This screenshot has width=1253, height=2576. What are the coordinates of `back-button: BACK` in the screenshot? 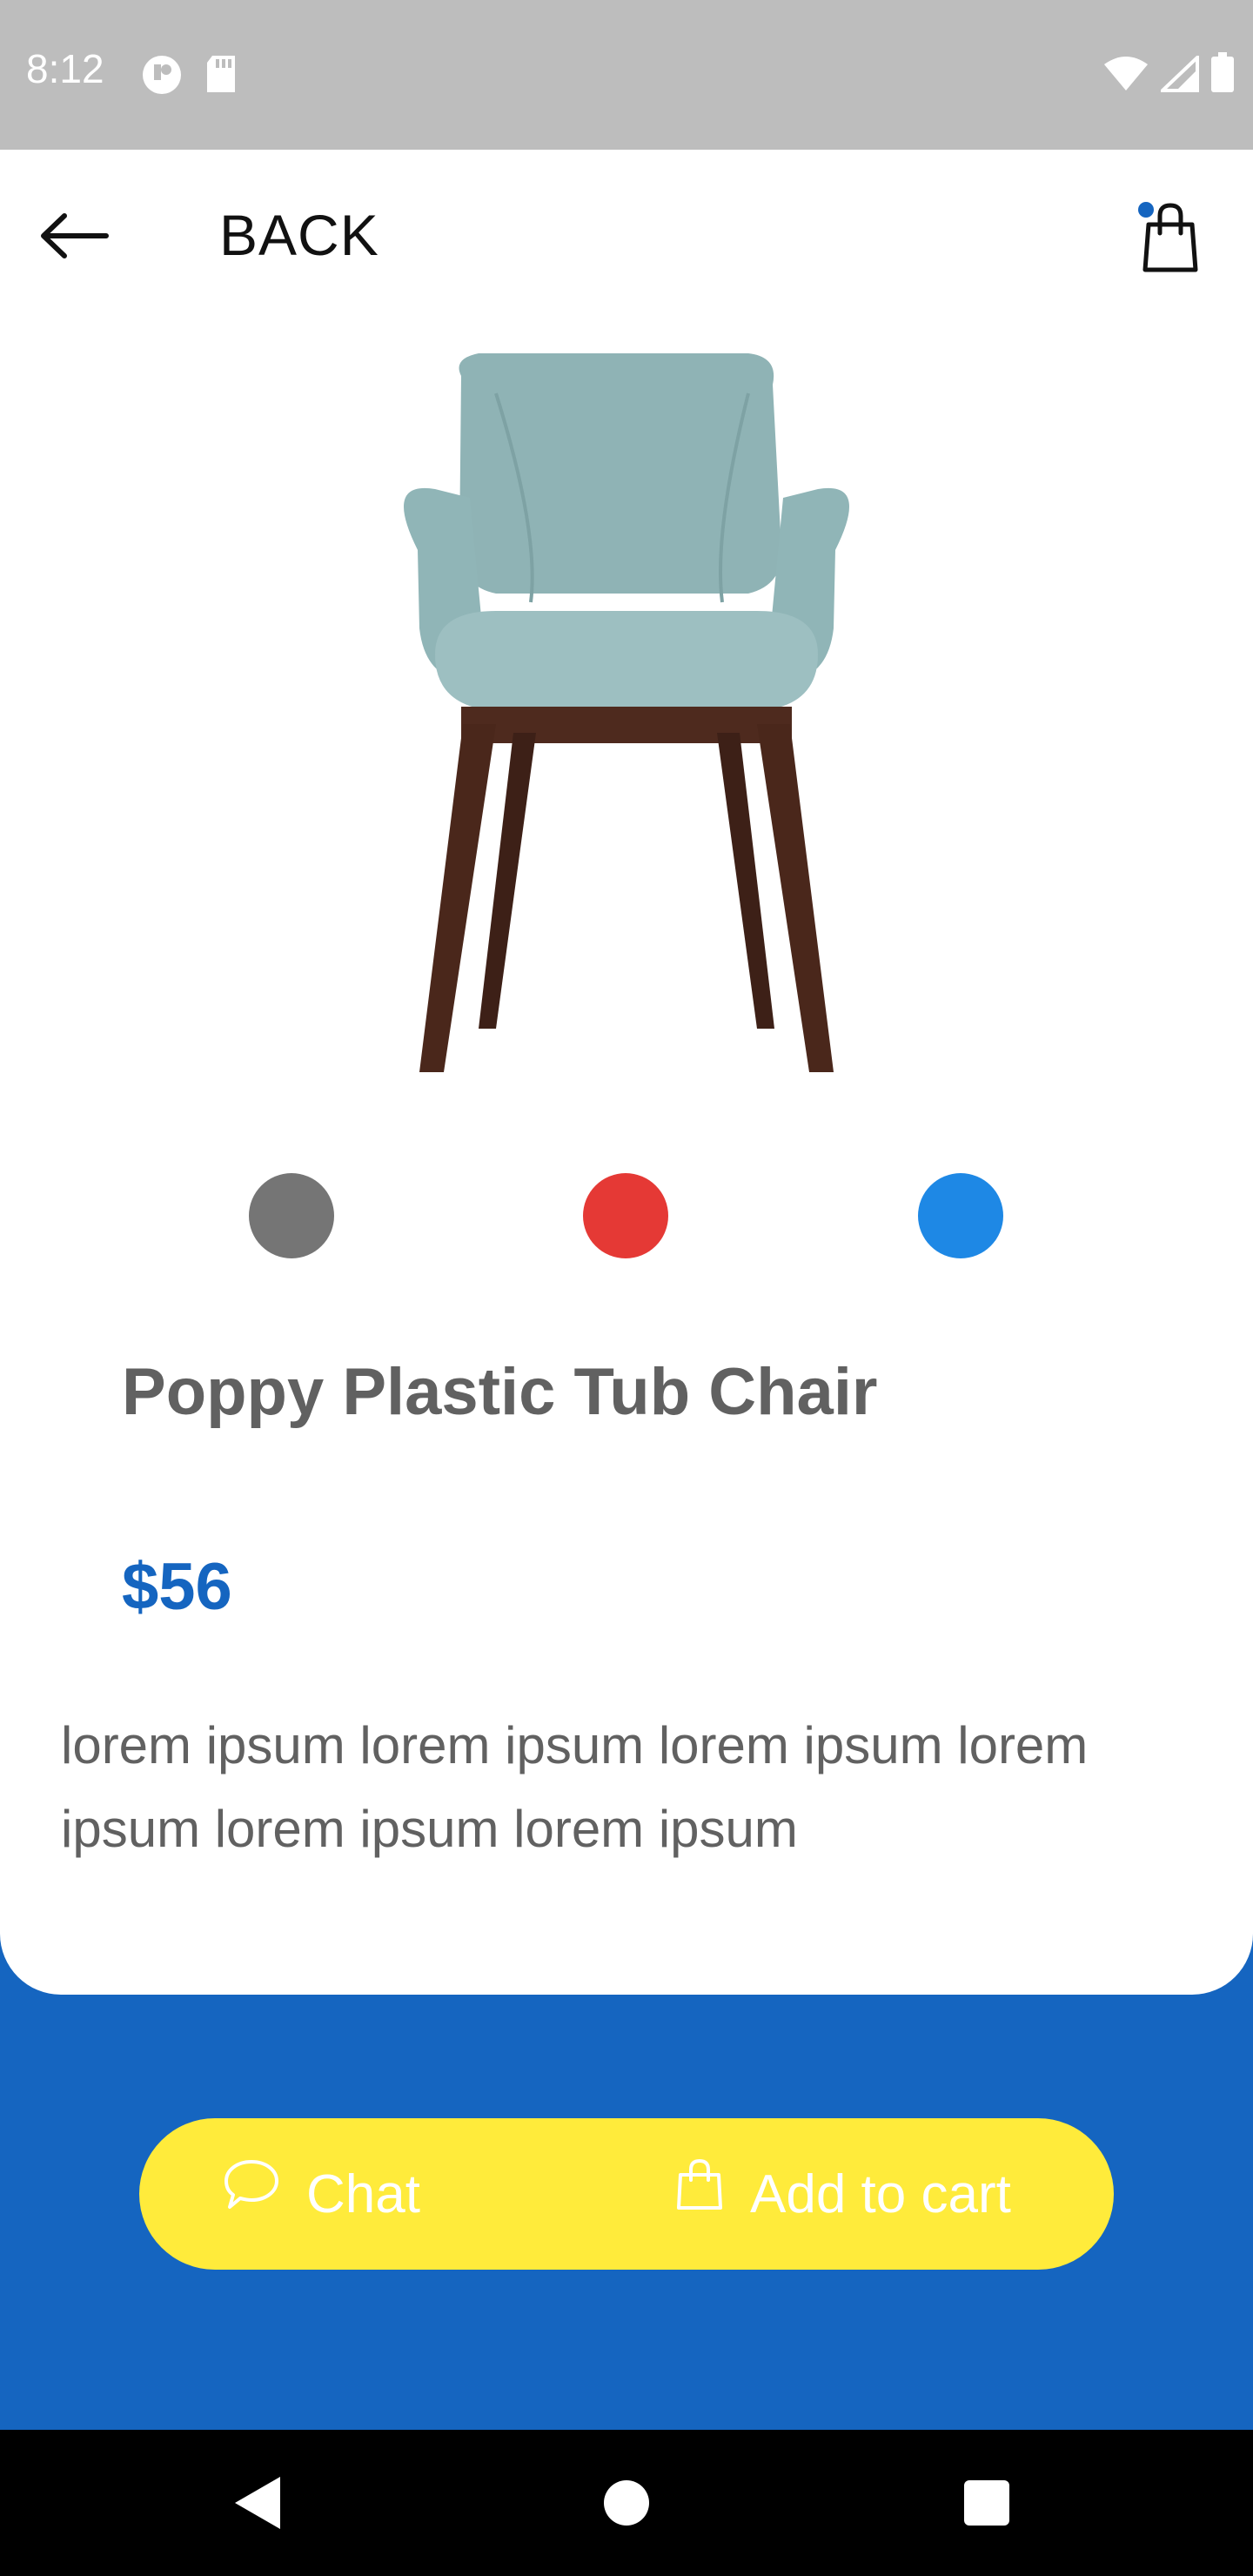 It's located at (299, 235).